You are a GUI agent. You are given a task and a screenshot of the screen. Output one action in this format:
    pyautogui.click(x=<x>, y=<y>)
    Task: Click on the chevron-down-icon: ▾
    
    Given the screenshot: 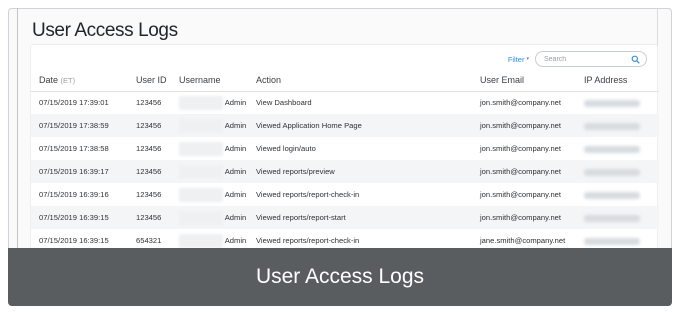 What is the action you would take?
    pyautogui.click(x=527, y=59)
    